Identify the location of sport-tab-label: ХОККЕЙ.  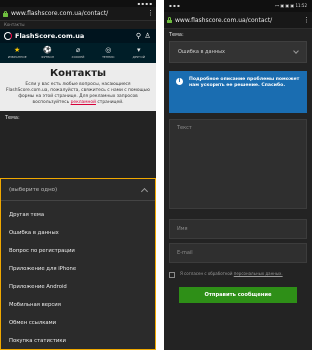
(78, 57).